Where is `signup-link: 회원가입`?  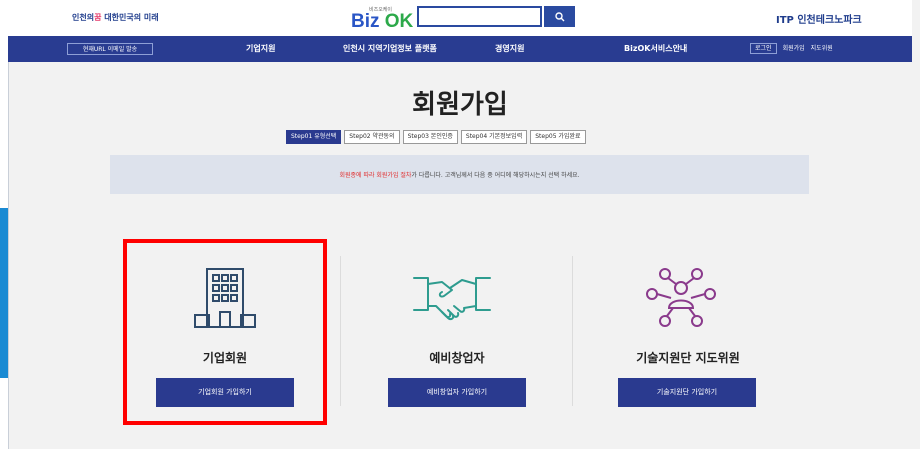
signup-link: 회원가입 is located at coordinates (794, 48).